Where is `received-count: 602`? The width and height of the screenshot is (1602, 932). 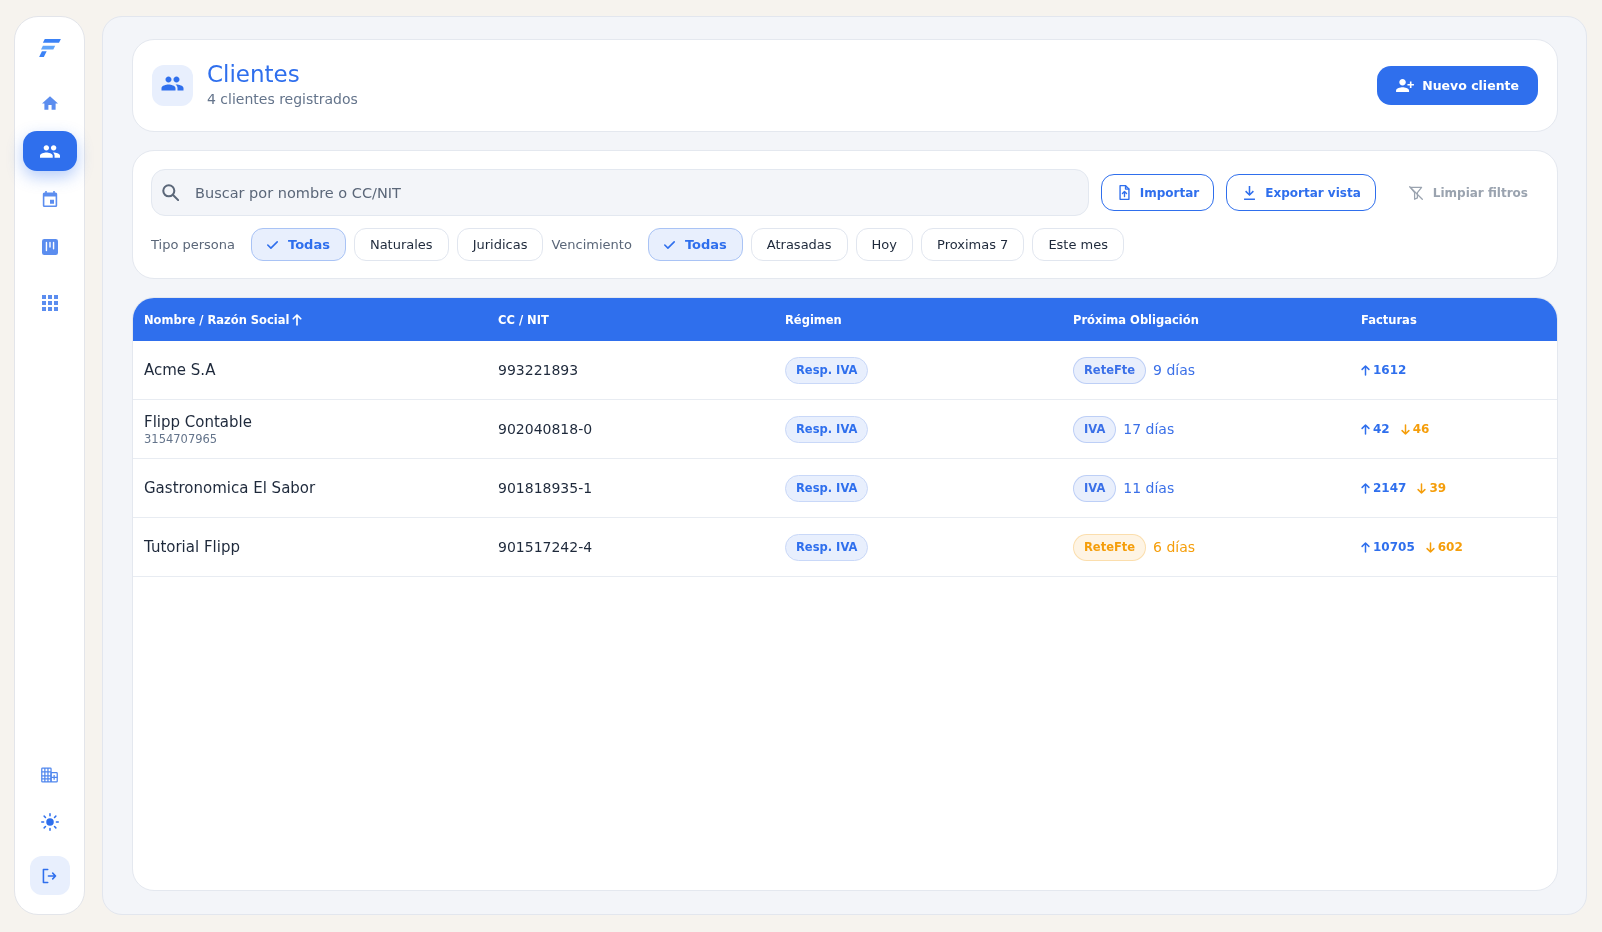
received-count: 602 is located at coordinates (1450, 547).